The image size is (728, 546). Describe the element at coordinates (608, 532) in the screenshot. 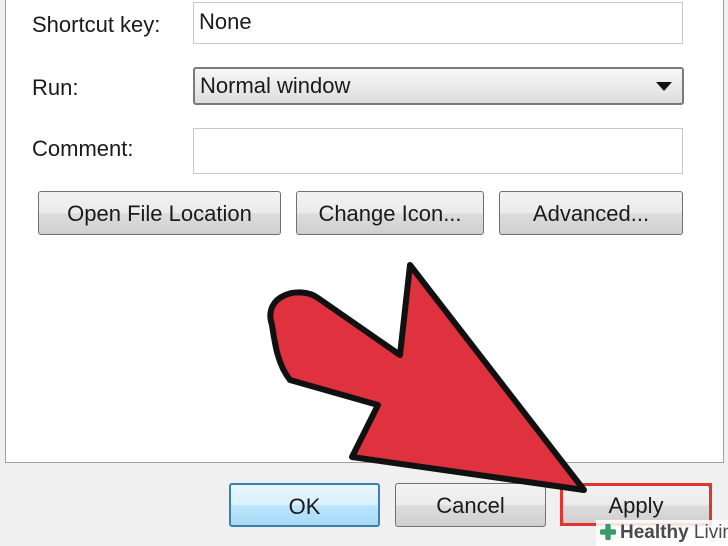

I see `leaf-cross-icon` at that location.